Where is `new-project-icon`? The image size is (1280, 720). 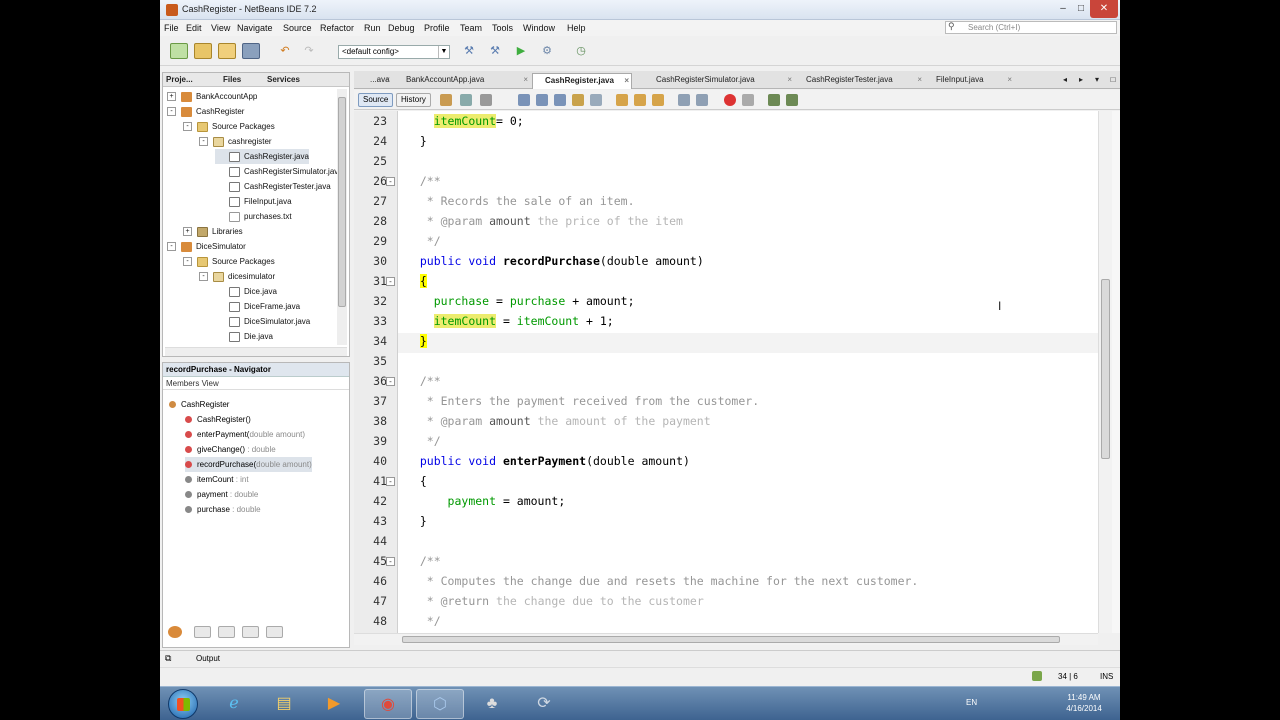 new-project-icon is located at coordinates (203, 51).